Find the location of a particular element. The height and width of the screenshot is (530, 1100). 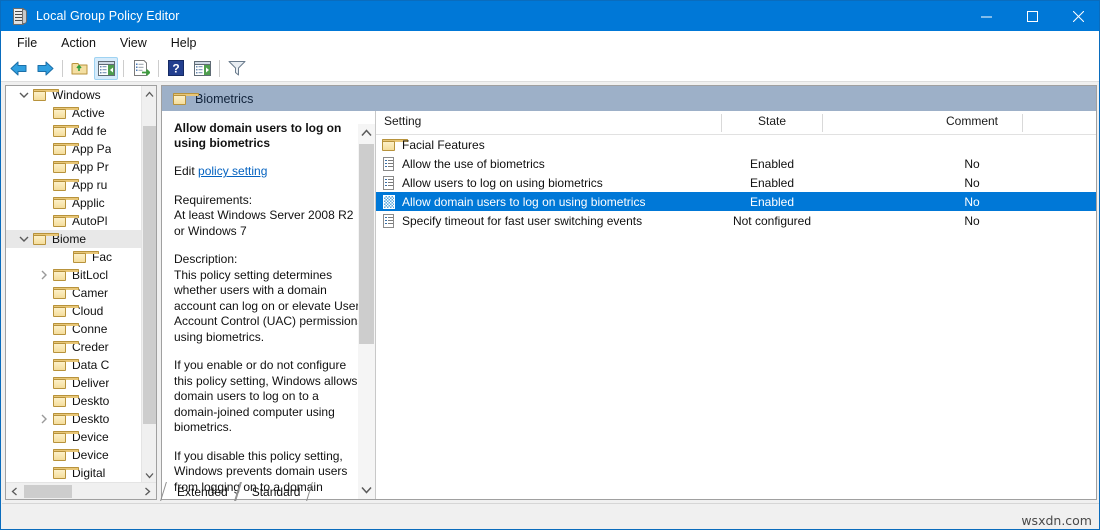

tree-item: App Pa is located at coordinates (74, 149).